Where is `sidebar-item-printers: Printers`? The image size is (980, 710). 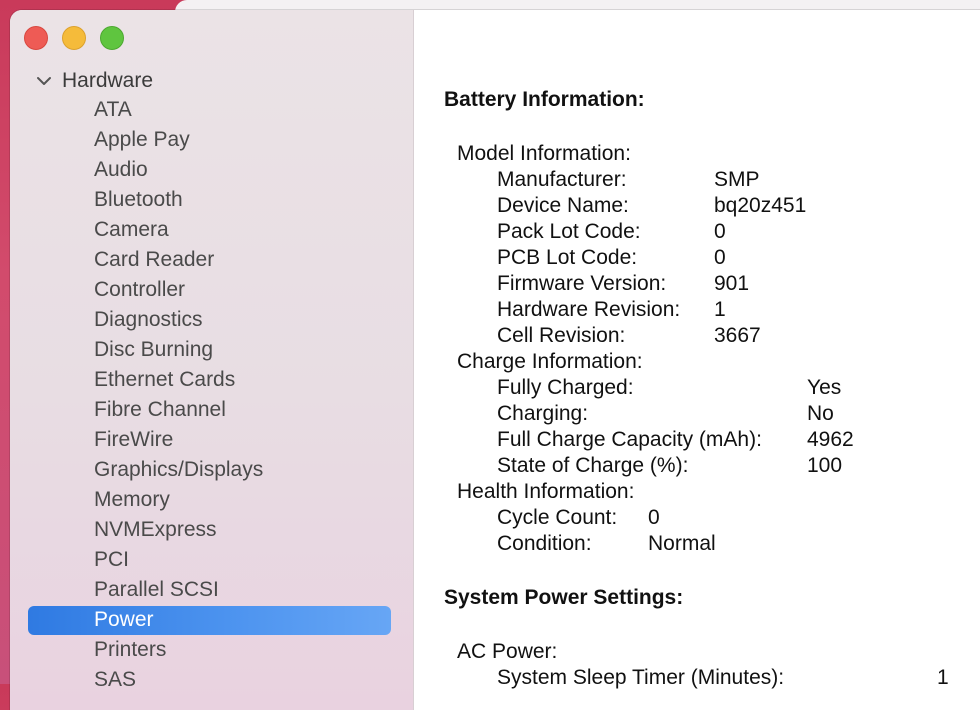
sidebar-item-printers: Printers is located at coordinates (211, 650).